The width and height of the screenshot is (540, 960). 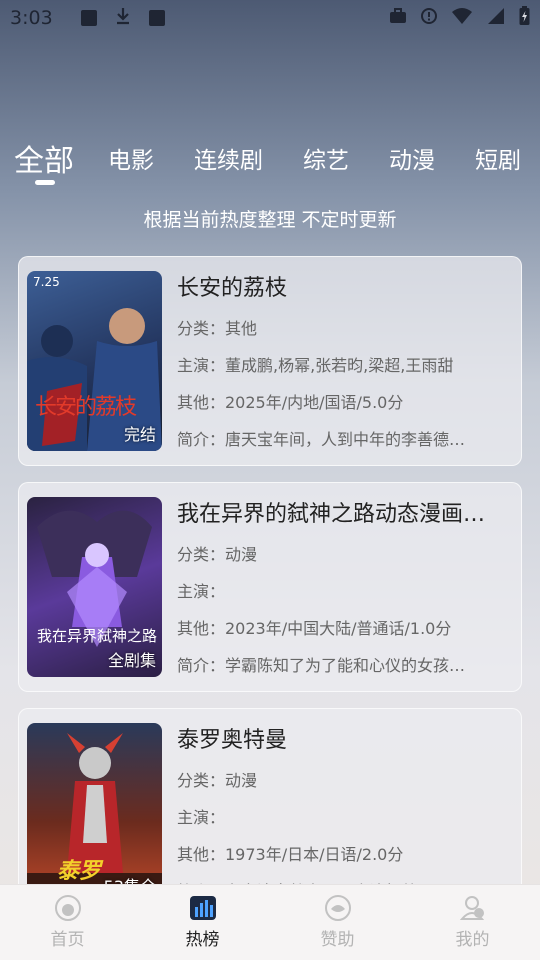 I want to click on nav-mine: 我的, so click(x=472, y=922).